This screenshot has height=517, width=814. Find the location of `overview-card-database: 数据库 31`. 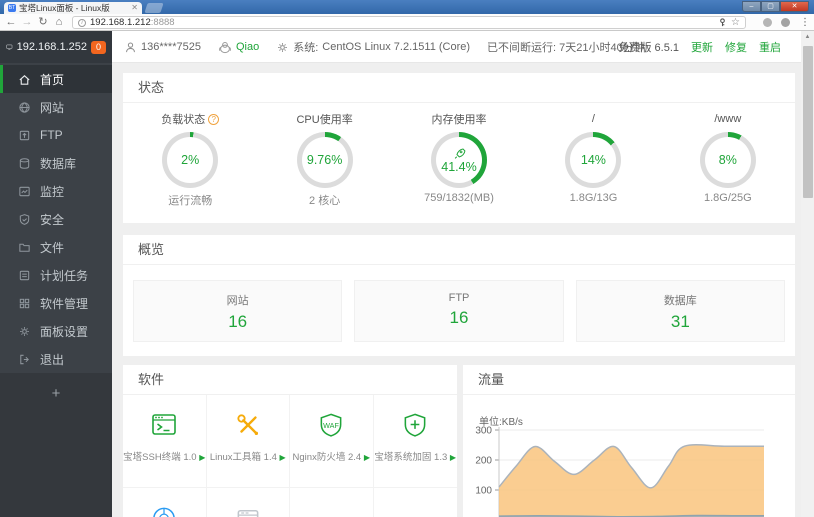

overview-card-database: 数据库 31 is located at coordinates (680, 311).